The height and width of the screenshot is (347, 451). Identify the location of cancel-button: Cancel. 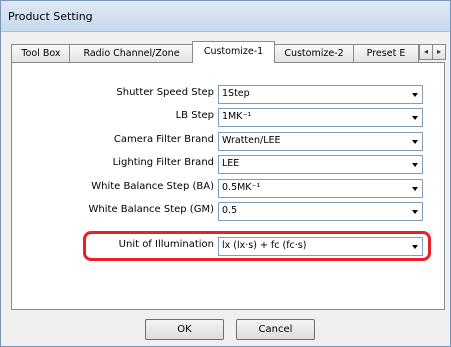
(275, 329).